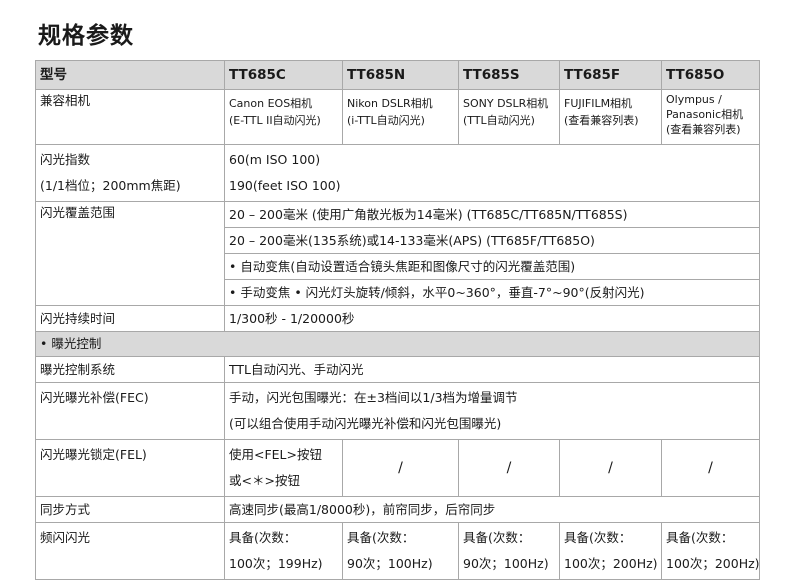 This screenshot has height=580, width=790. I want to click on compat-cell: FUJIFILM相机 (查看兼容列表), so click(610, 117).